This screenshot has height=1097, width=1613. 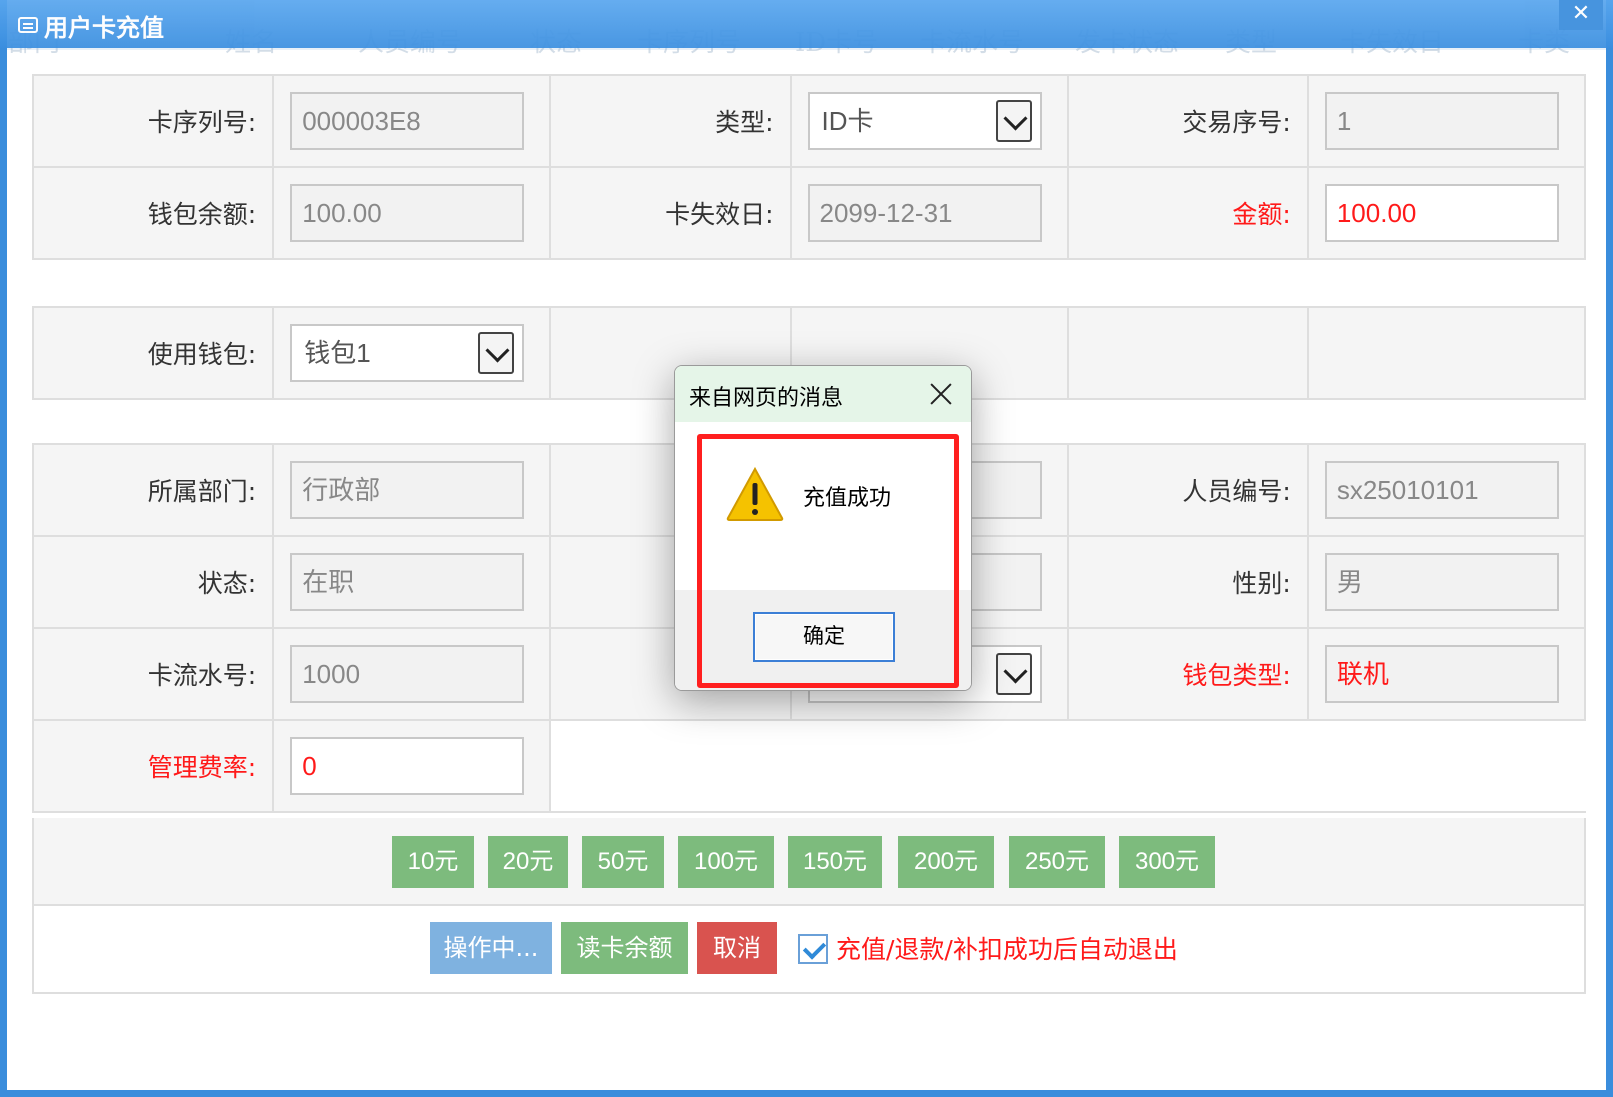 I want to click on person-no-label: 人员编号:, so click(x=1187, y=490).